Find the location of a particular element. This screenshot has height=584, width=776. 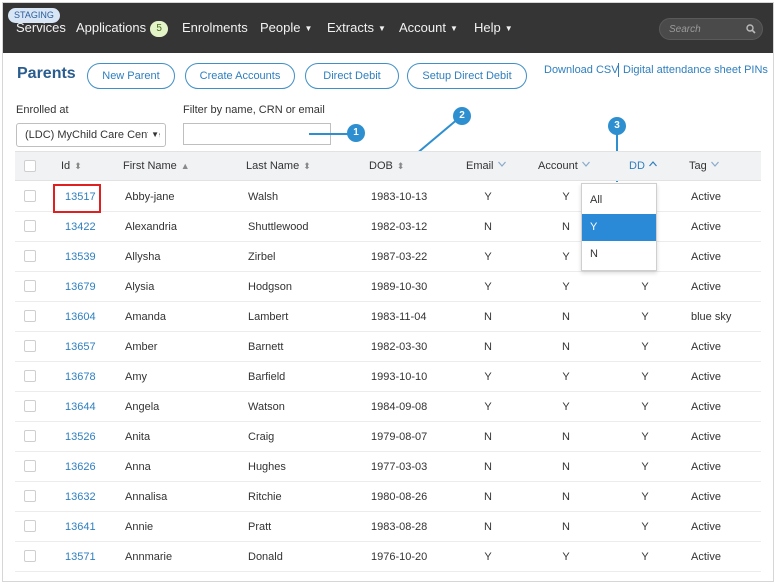

cell-email: Y is located at coordinates (488, 557).